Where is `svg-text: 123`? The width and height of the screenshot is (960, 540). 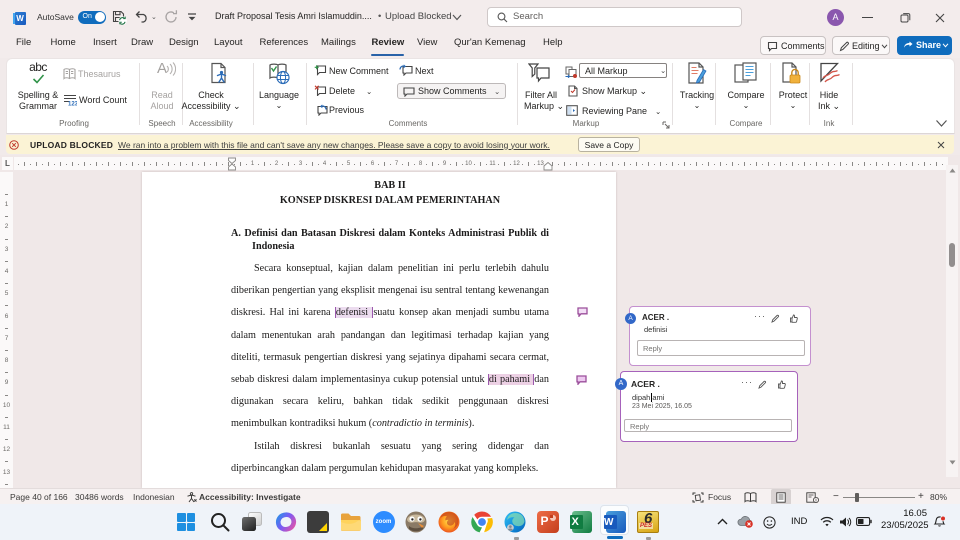 svg-text: 123 is located at coordinates (72, 104).